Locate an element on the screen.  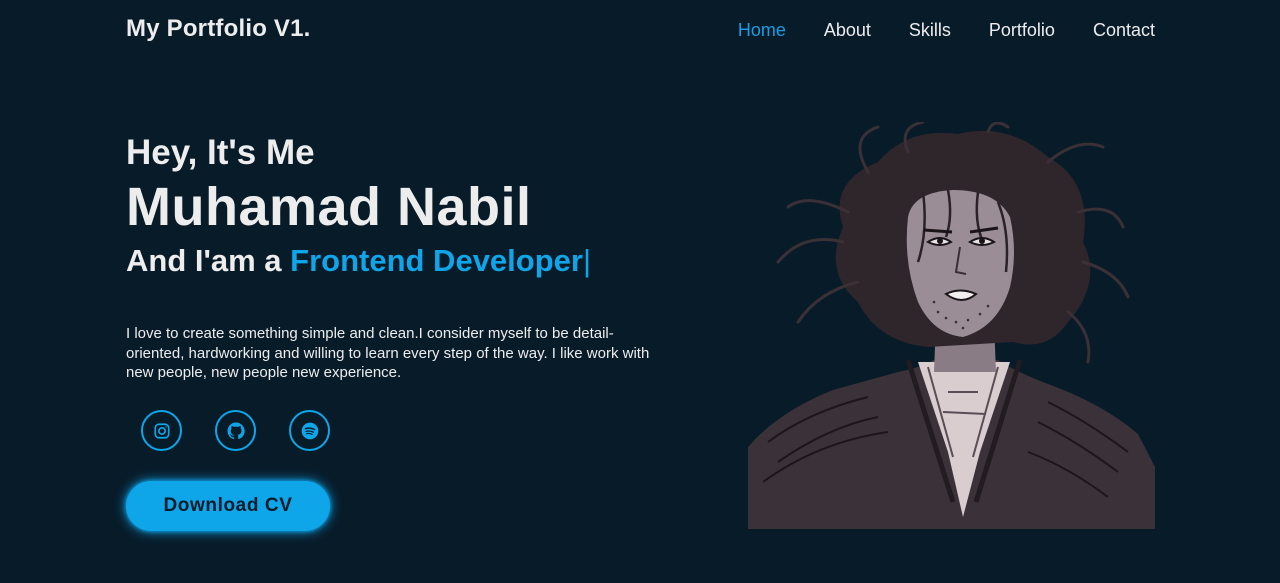
social-links is located at coordinates (252, 430).